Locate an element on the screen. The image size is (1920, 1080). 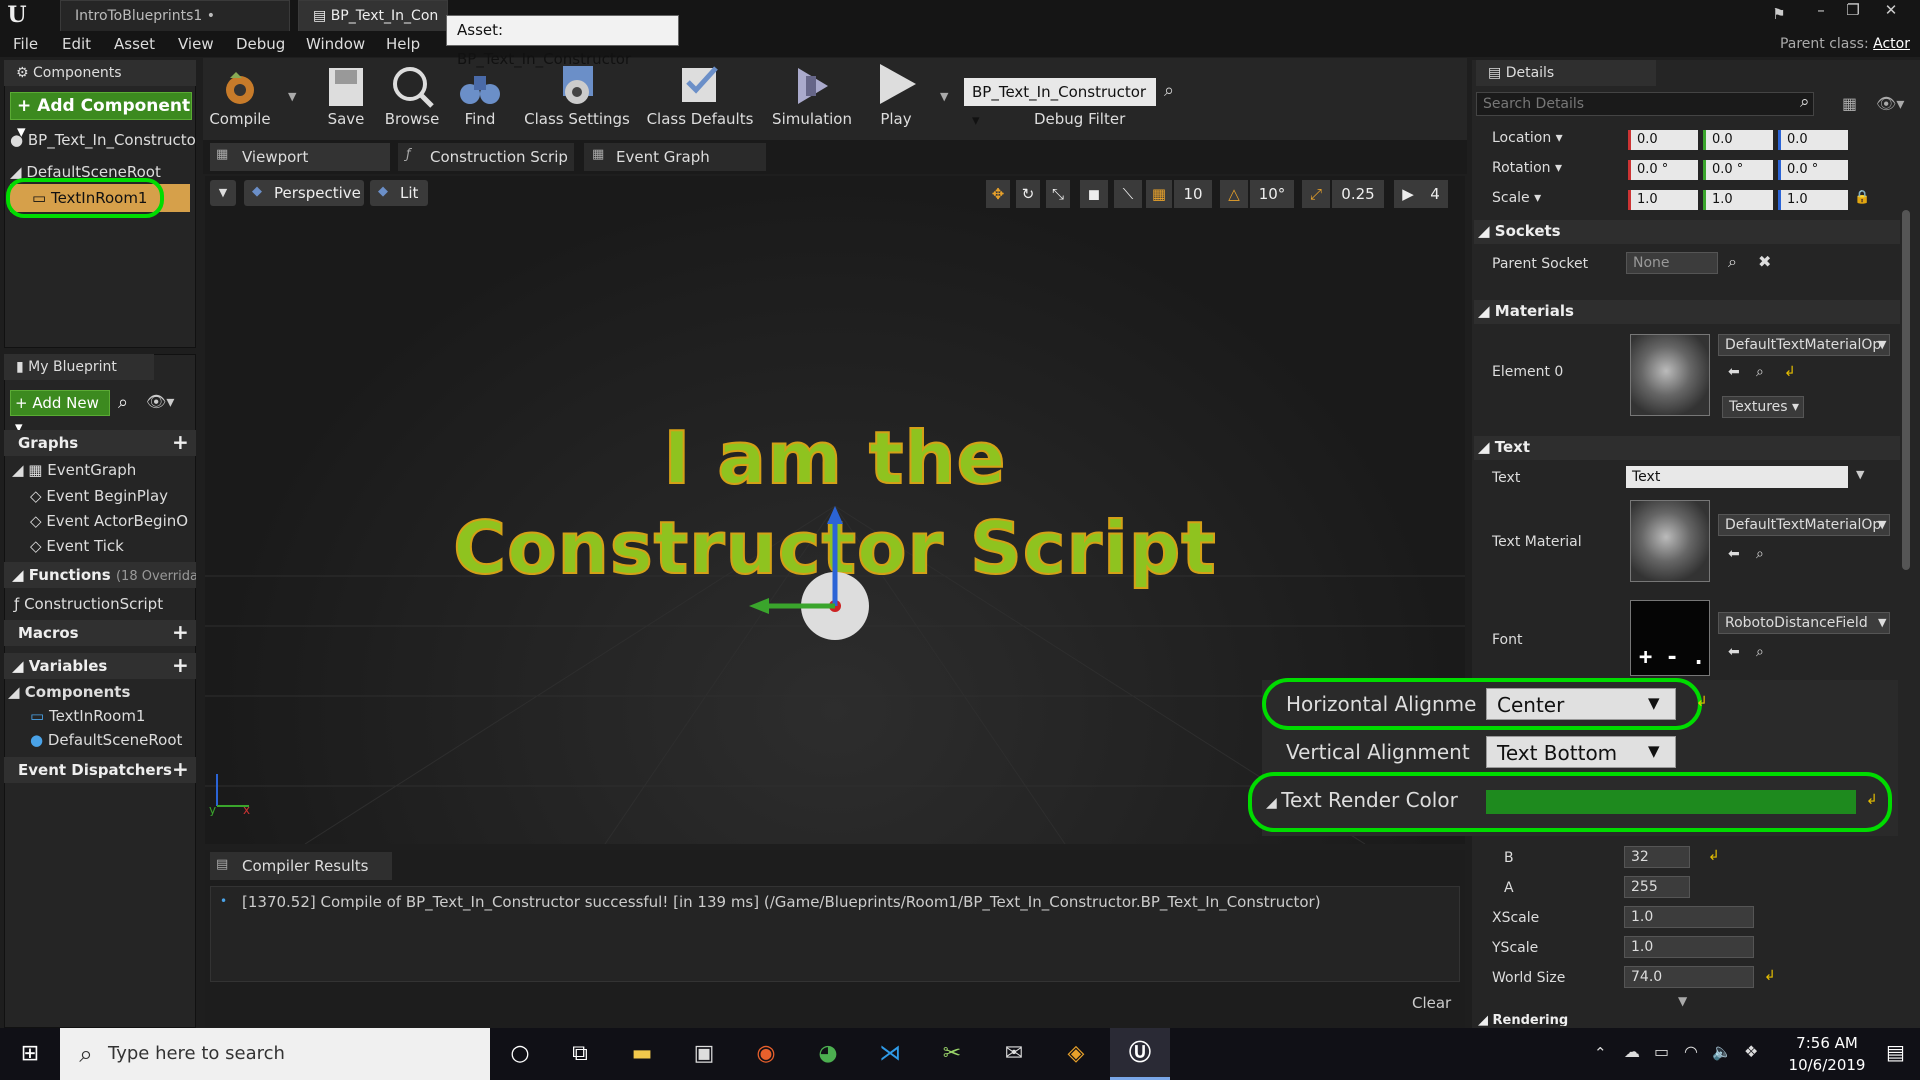
camera-speed-value: 4 is located at coordinates (1435, 194).